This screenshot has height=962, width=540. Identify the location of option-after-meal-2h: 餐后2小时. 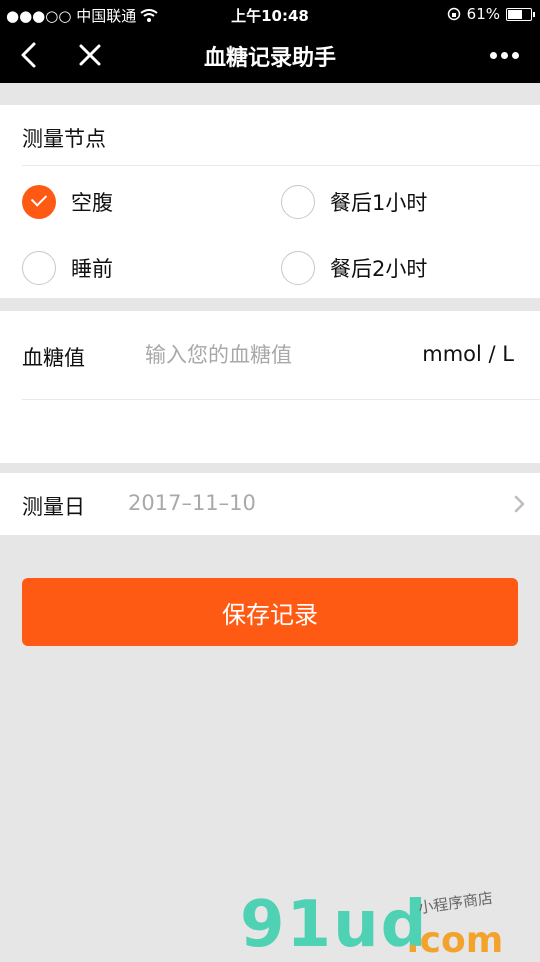
(354, 268).